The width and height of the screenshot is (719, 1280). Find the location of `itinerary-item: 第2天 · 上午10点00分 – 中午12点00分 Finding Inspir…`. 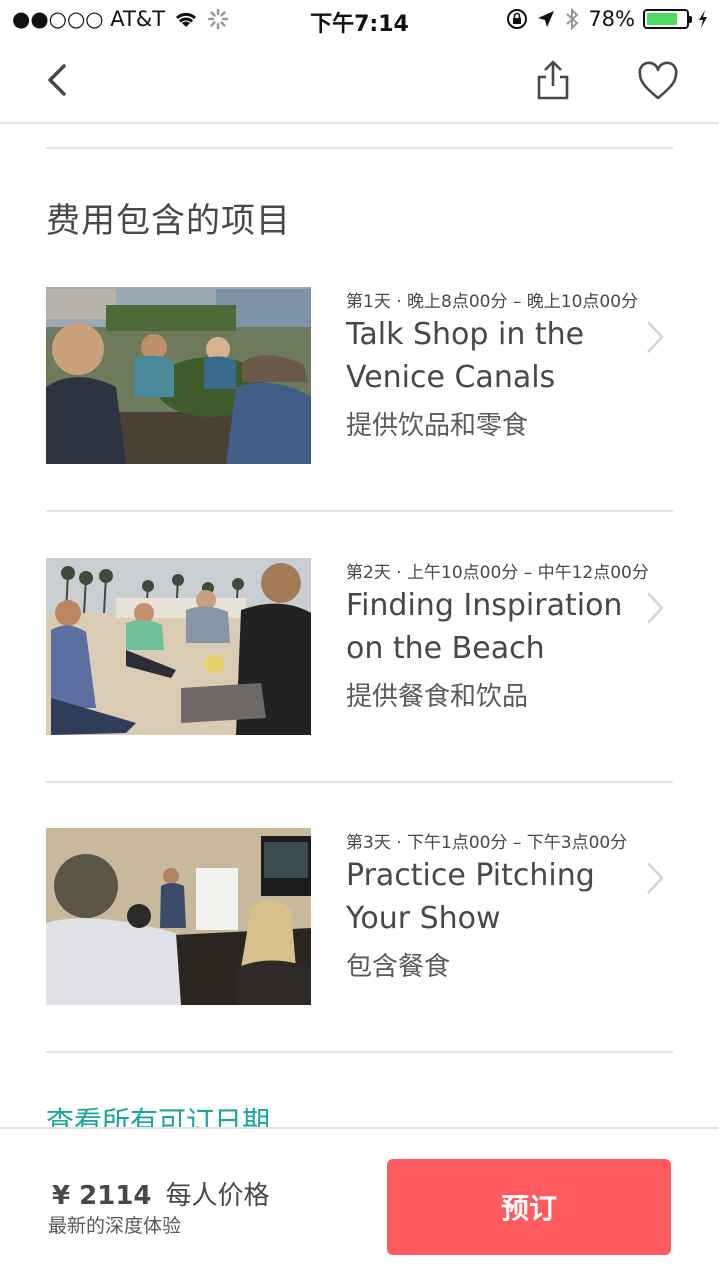

itinerary-item: 第2天 · 上午10点00分 – 中午12点00分 Finding Inspir… is located at coordinates (359, 647).